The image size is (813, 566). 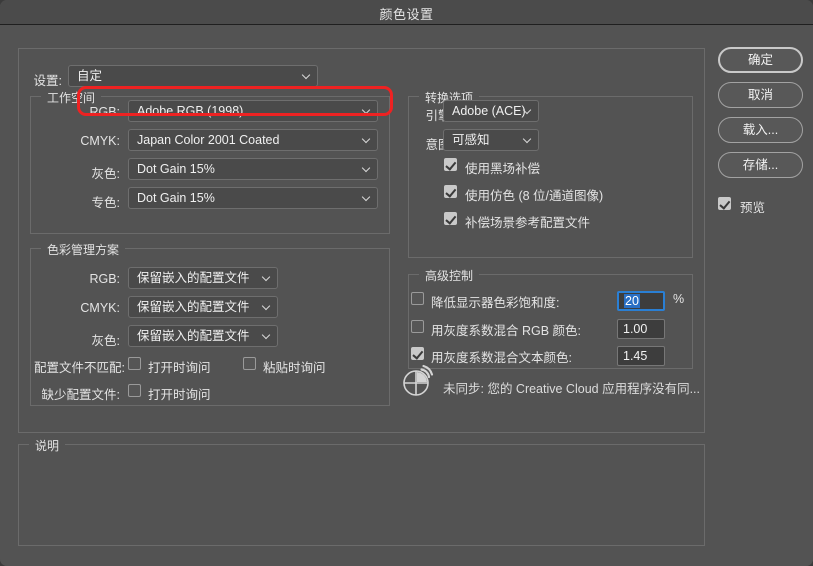 I want to click on blend-rgb-gamma-label: 用灰度系数混合 RGB 颜色:, so click(x=506, y=331).